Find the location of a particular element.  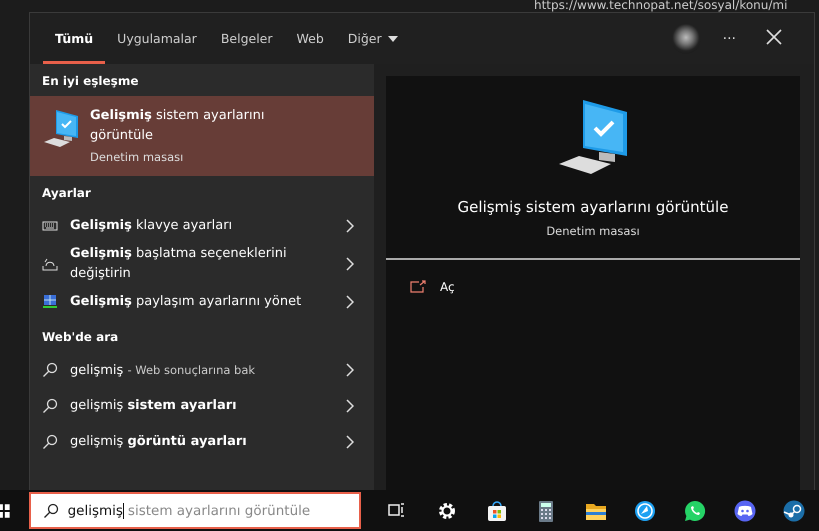

result-item: Gelişmiş paylaşım ayarlarını yönet is located at coordinates (202, 302).